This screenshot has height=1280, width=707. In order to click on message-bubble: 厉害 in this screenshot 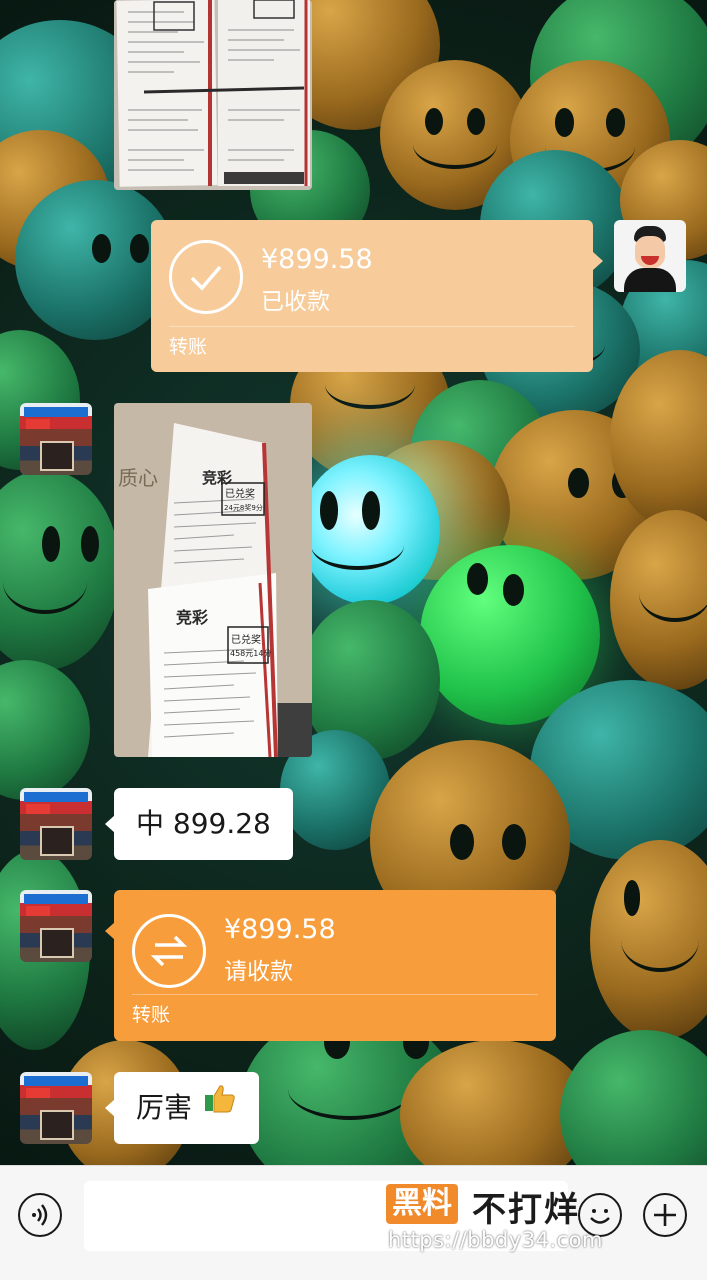, I will do `click(182, 1107)`.